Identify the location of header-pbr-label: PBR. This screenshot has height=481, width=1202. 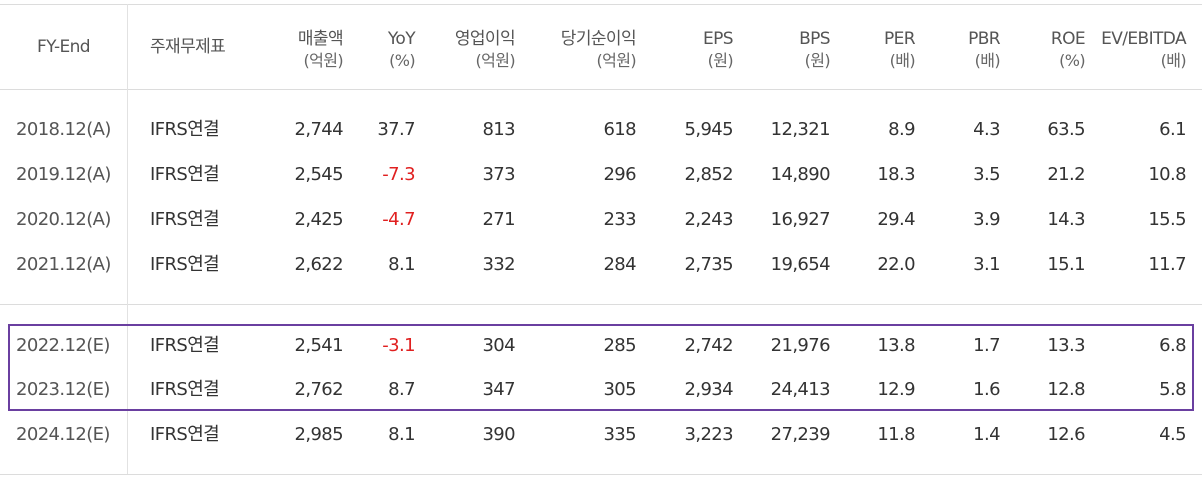
(984, 39).